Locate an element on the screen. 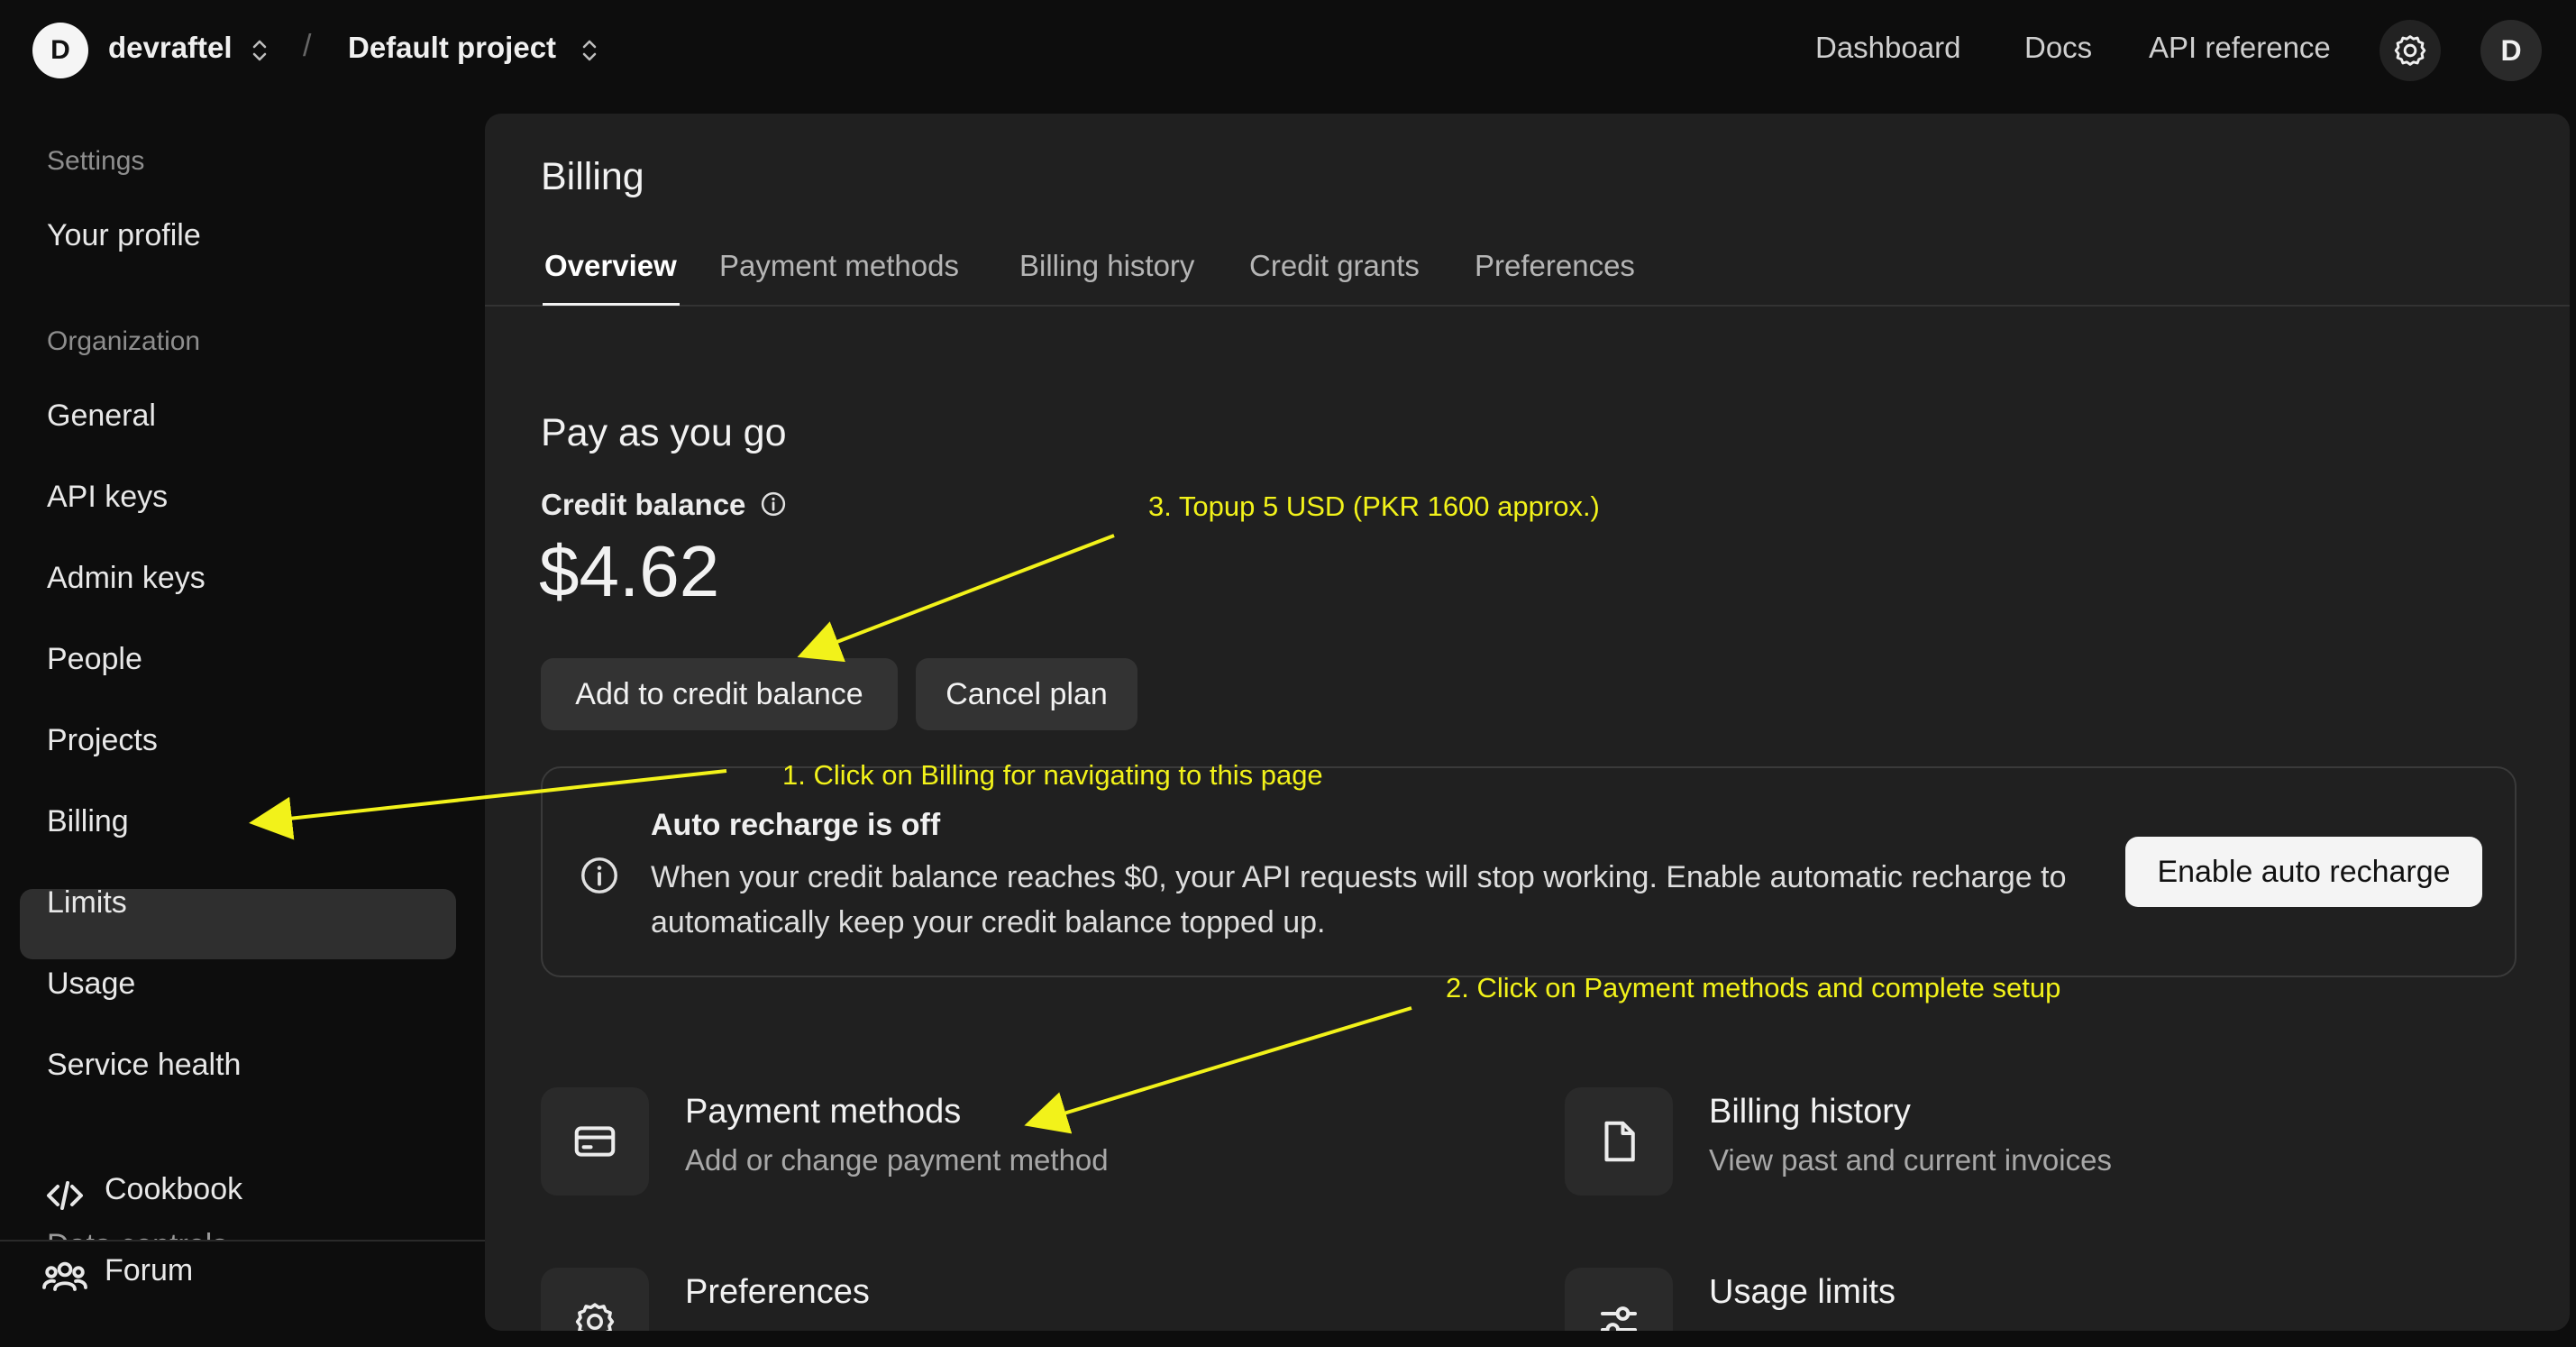 This screenshot has height=1347, width=2576. user-avatar: D is located at coordinates (2511, 50).